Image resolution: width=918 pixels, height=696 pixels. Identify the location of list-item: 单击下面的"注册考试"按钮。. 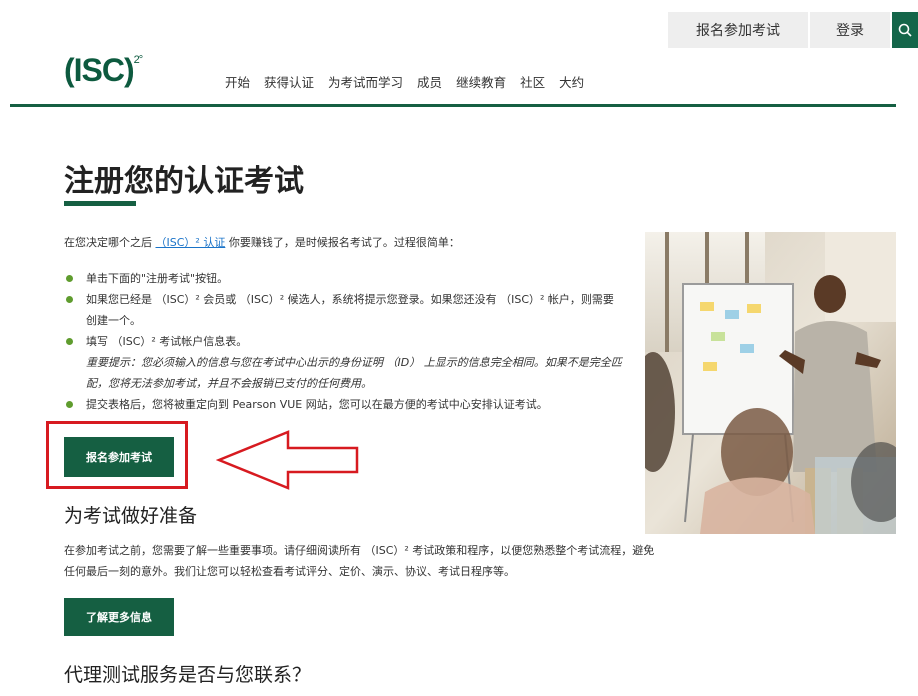
(344, 278).